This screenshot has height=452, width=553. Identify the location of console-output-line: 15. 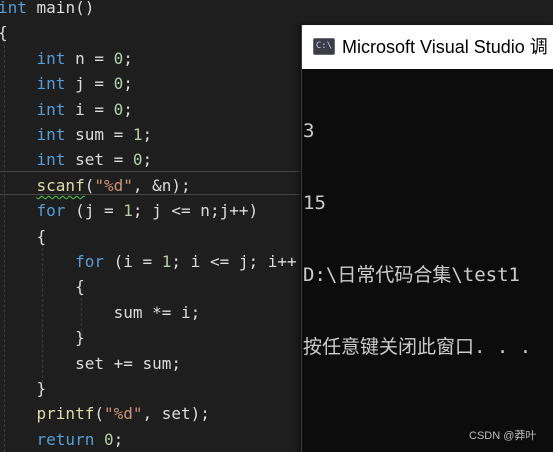
(314, 203).